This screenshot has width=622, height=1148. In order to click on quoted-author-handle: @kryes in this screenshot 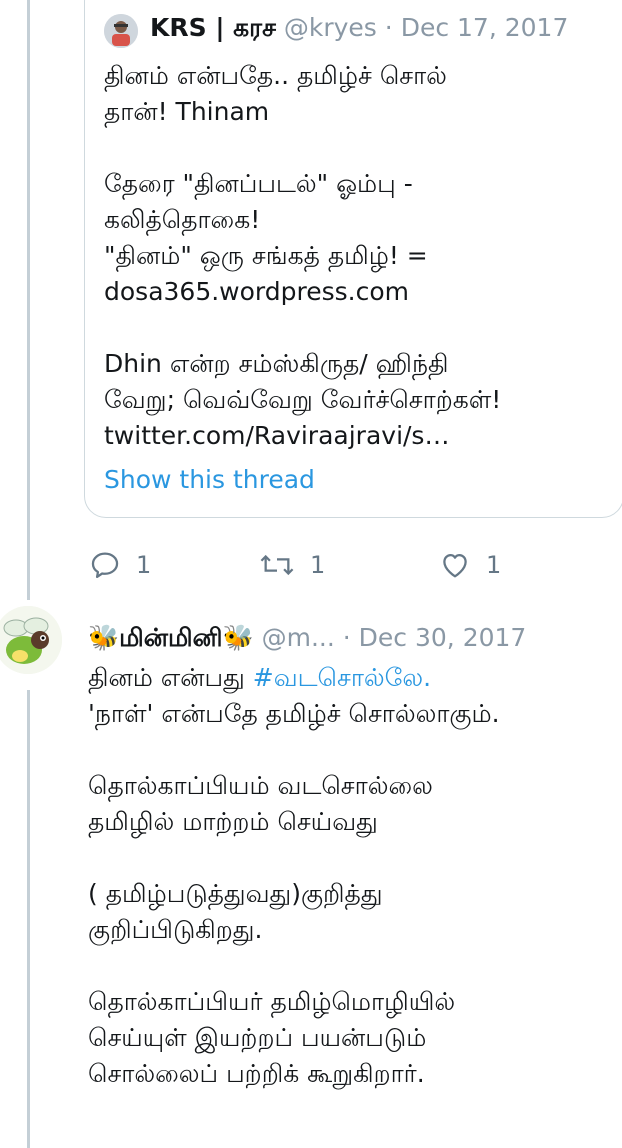, I will do `click(330, 27)`.